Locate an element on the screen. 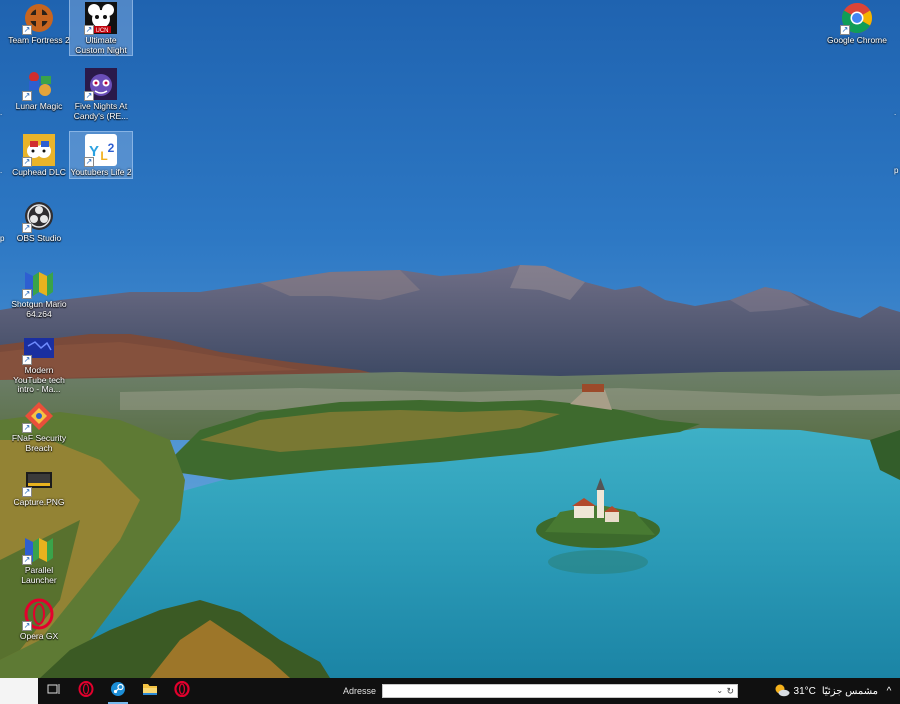  taskbar: Adresse ⌄ ↻ 31°C مشمس جزئيًا ^ is located at coordinates (450, 691).